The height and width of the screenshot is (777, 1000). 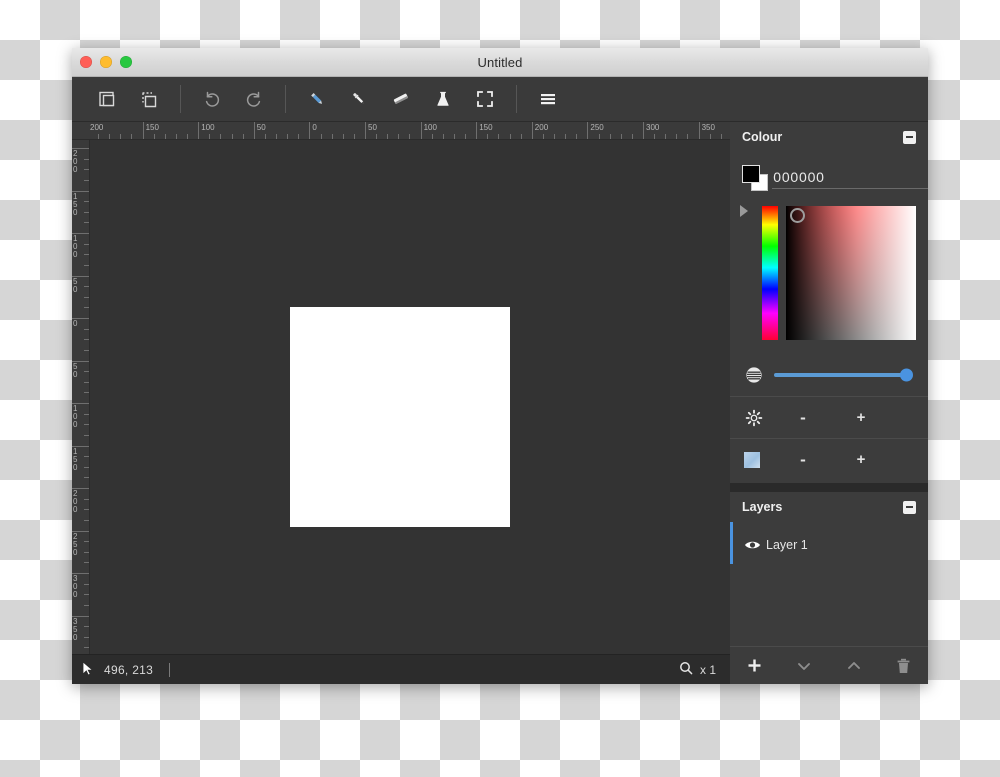 What do you see at coordinates (759, 375) in the screenshot?
I see `opacity-icon` at bounding box center [759, 375].